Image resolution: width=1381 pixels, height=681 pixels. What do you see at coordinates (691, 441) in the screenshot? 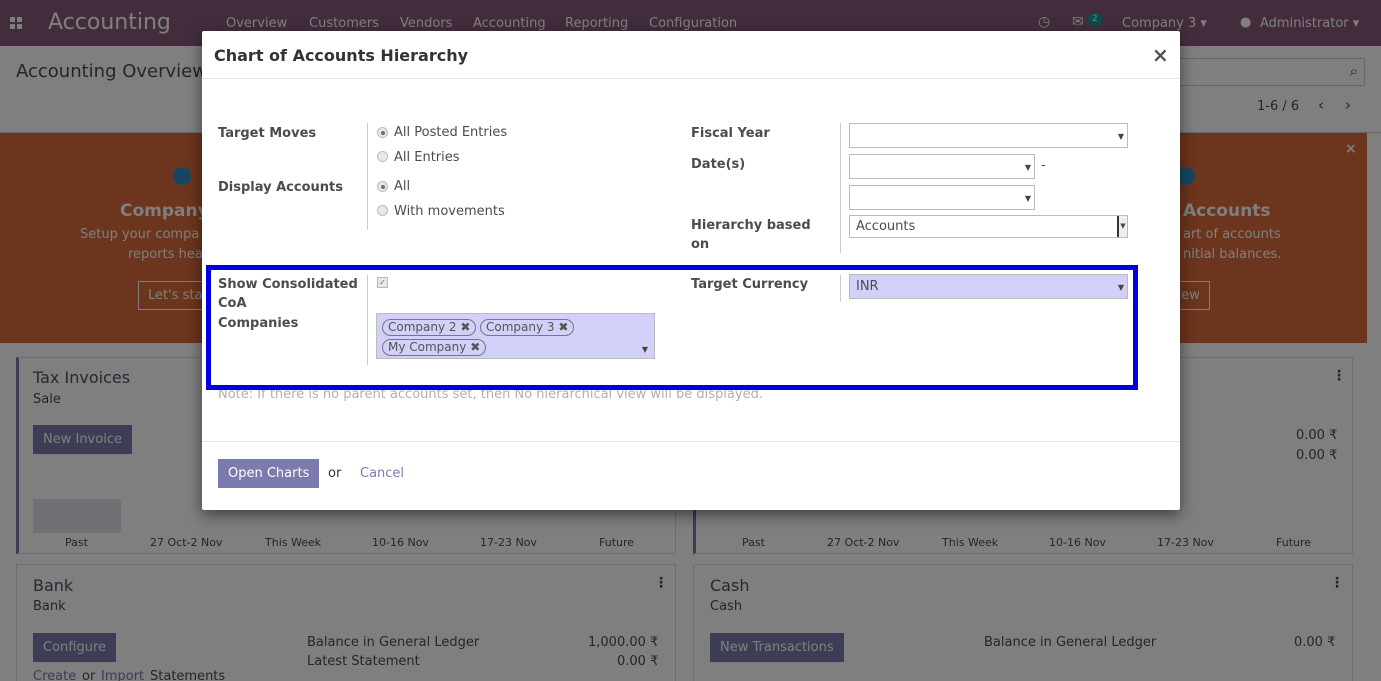
I see `footer-divider` at bounding box center [691, 441].